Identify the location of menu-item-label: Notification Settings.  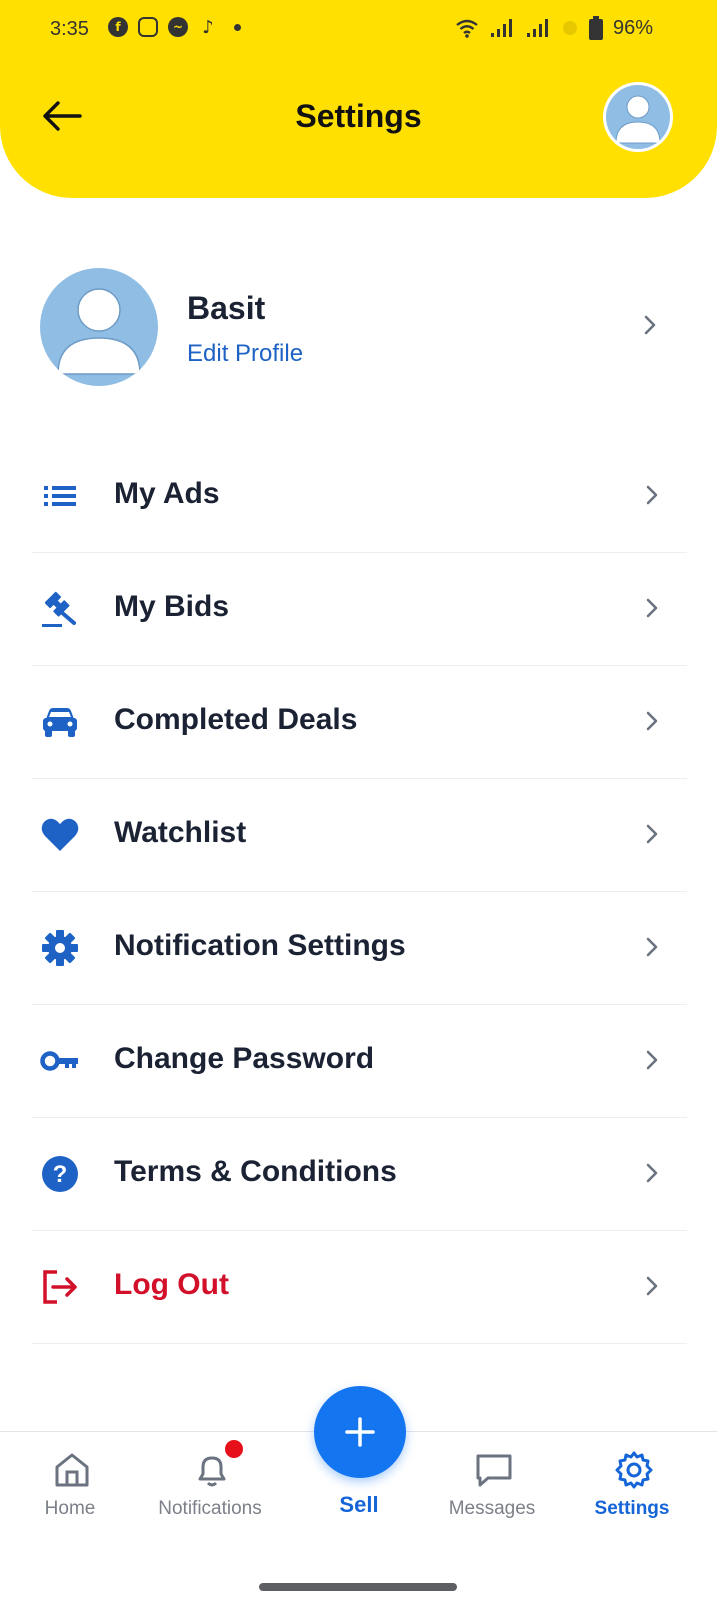
(260, 945).